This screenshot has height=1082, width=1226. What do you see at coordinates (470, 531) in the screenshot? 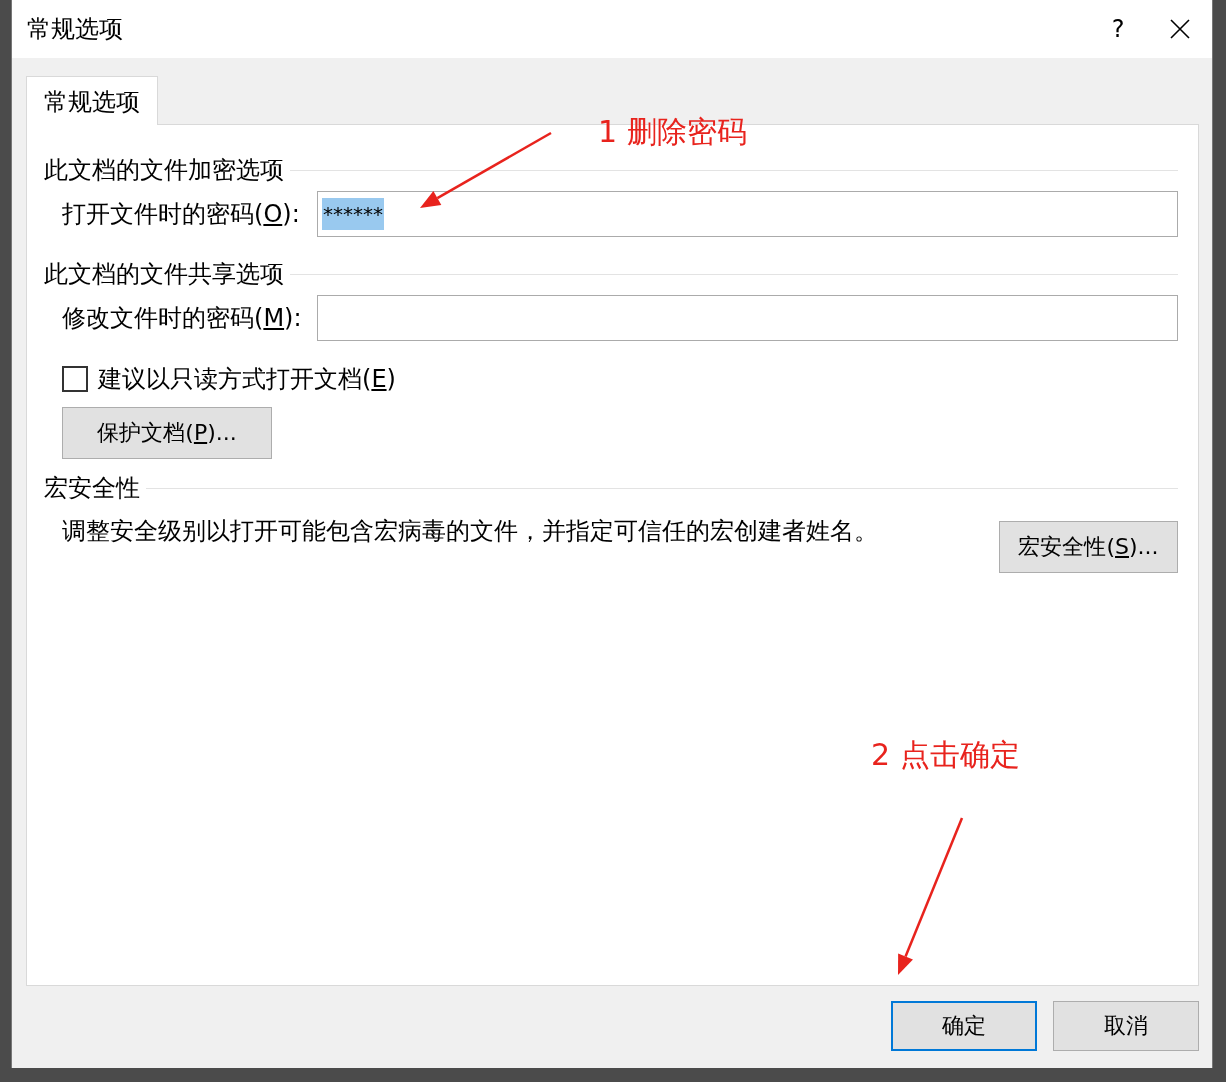
I see `description-text: 调整安全级别以打开可能包含宏病毒的文件，并指定可信任的宏创建者姓名。` at bounding box center [470, 531].